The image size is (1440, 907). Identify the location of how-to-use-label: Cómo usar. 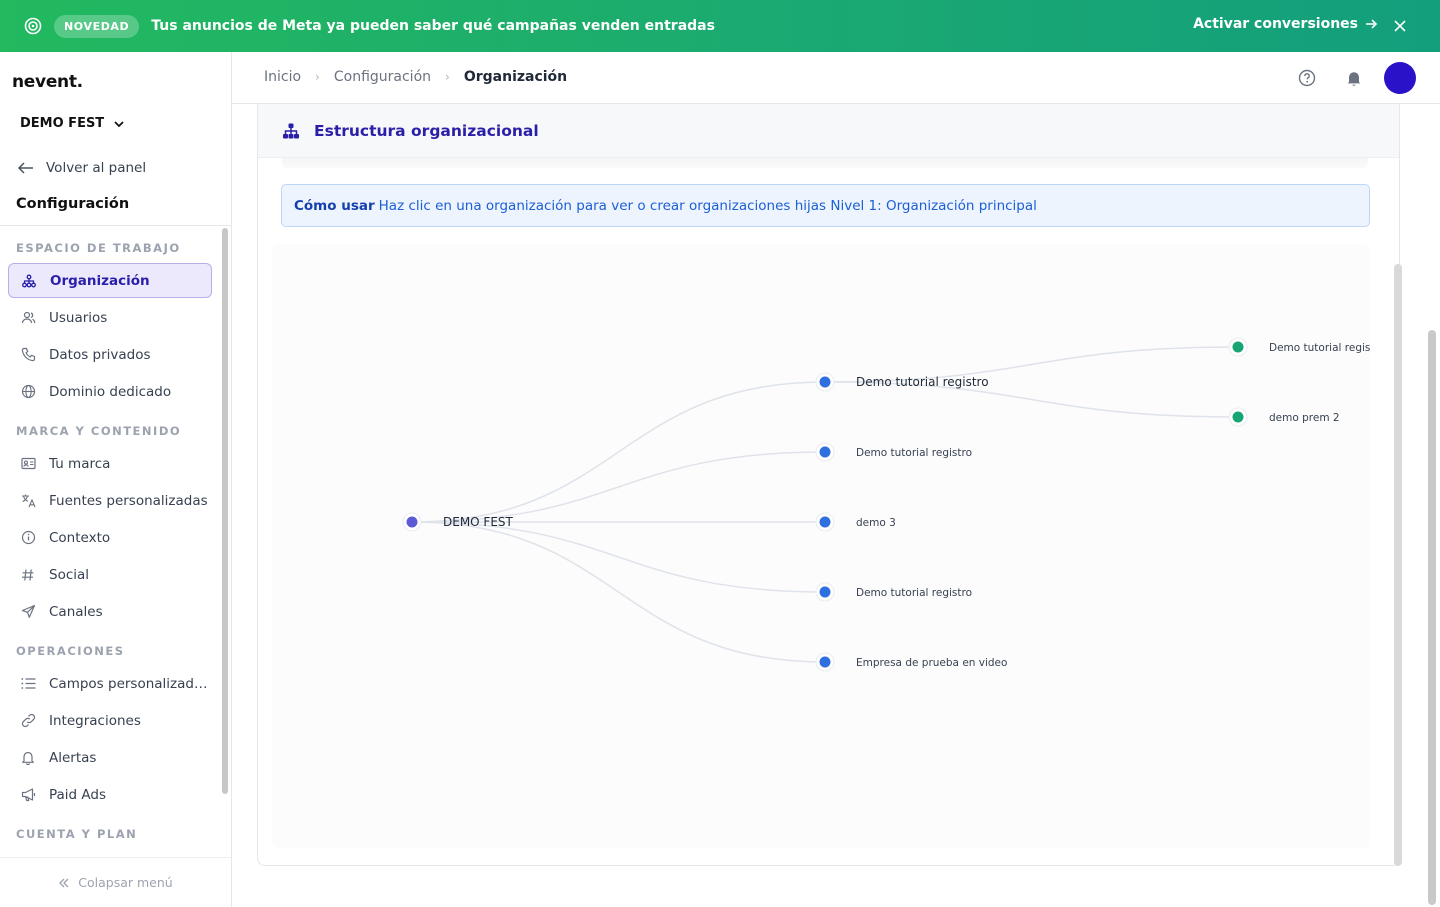
(334, 205).